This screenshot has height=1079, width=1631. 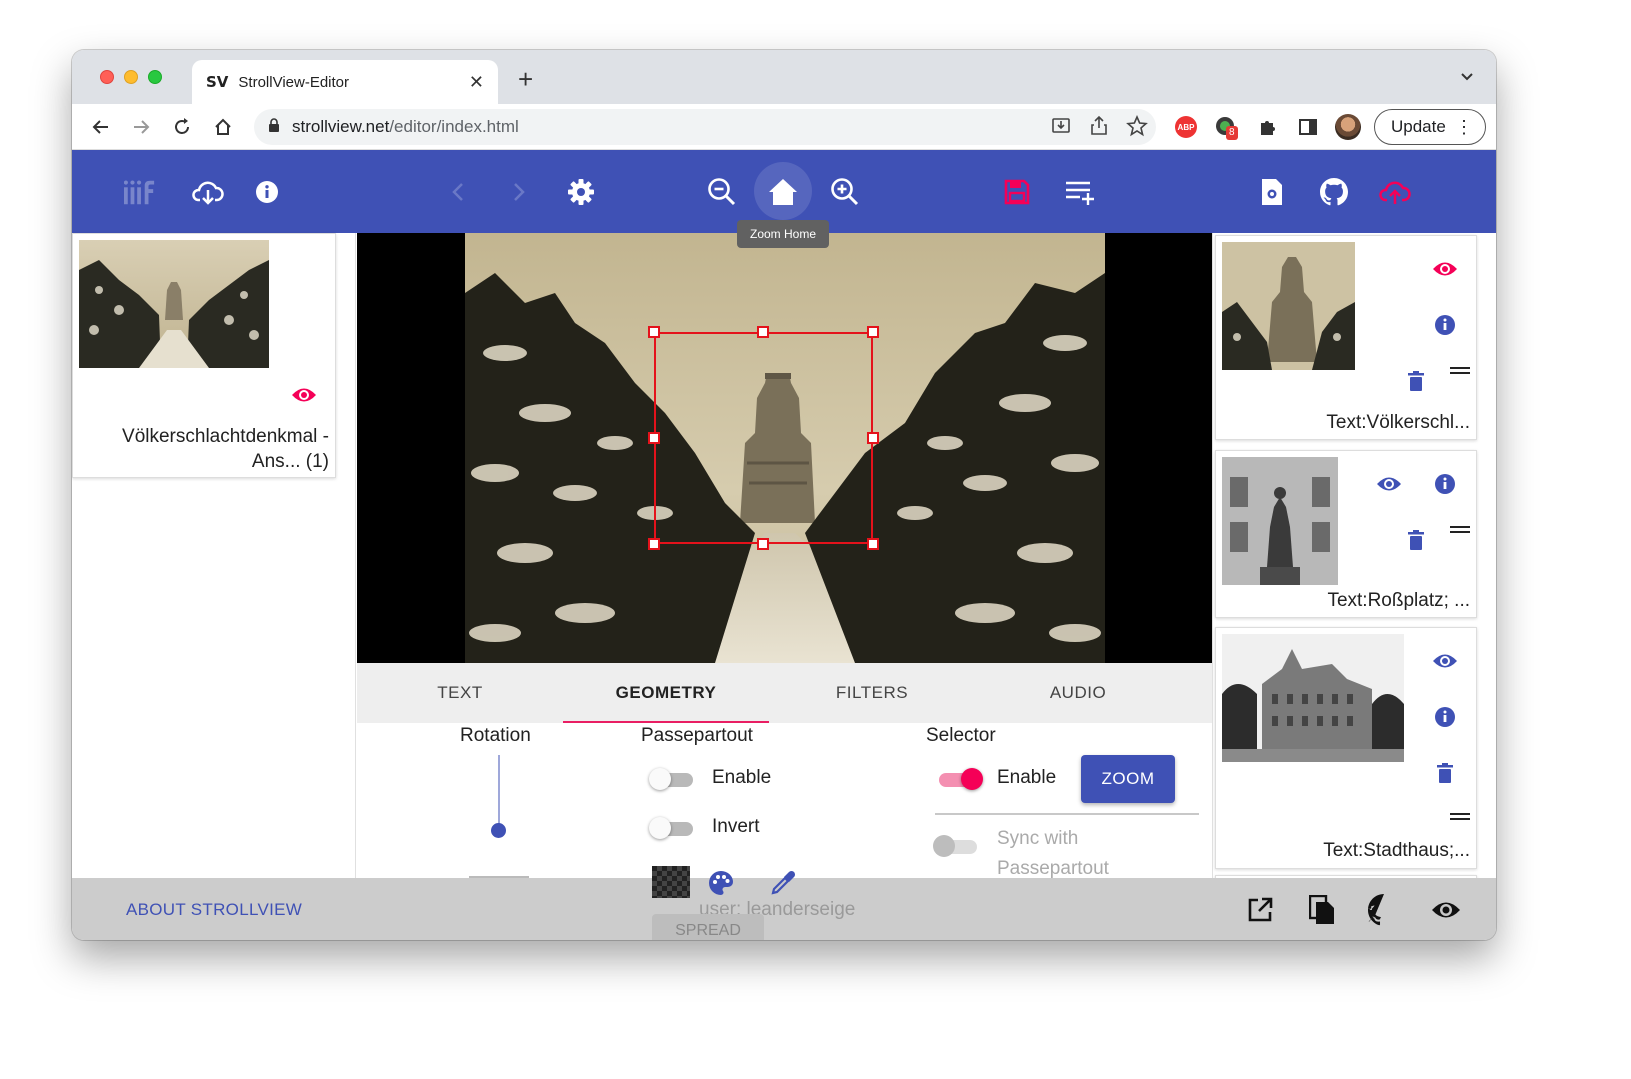 I want to click on open-external-icon, so click(x=1260, y=910).